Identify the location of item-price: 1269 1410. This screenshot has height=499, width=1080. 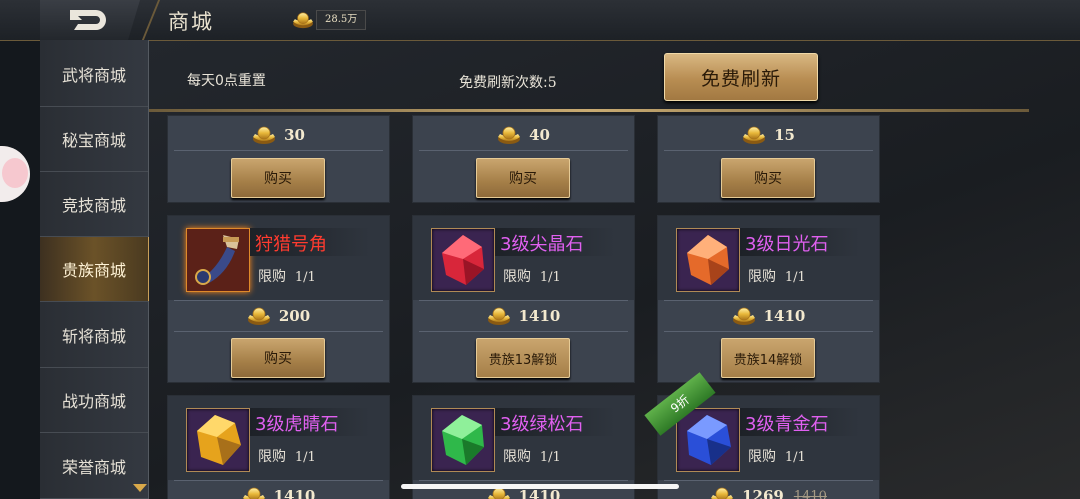
(768, 490).